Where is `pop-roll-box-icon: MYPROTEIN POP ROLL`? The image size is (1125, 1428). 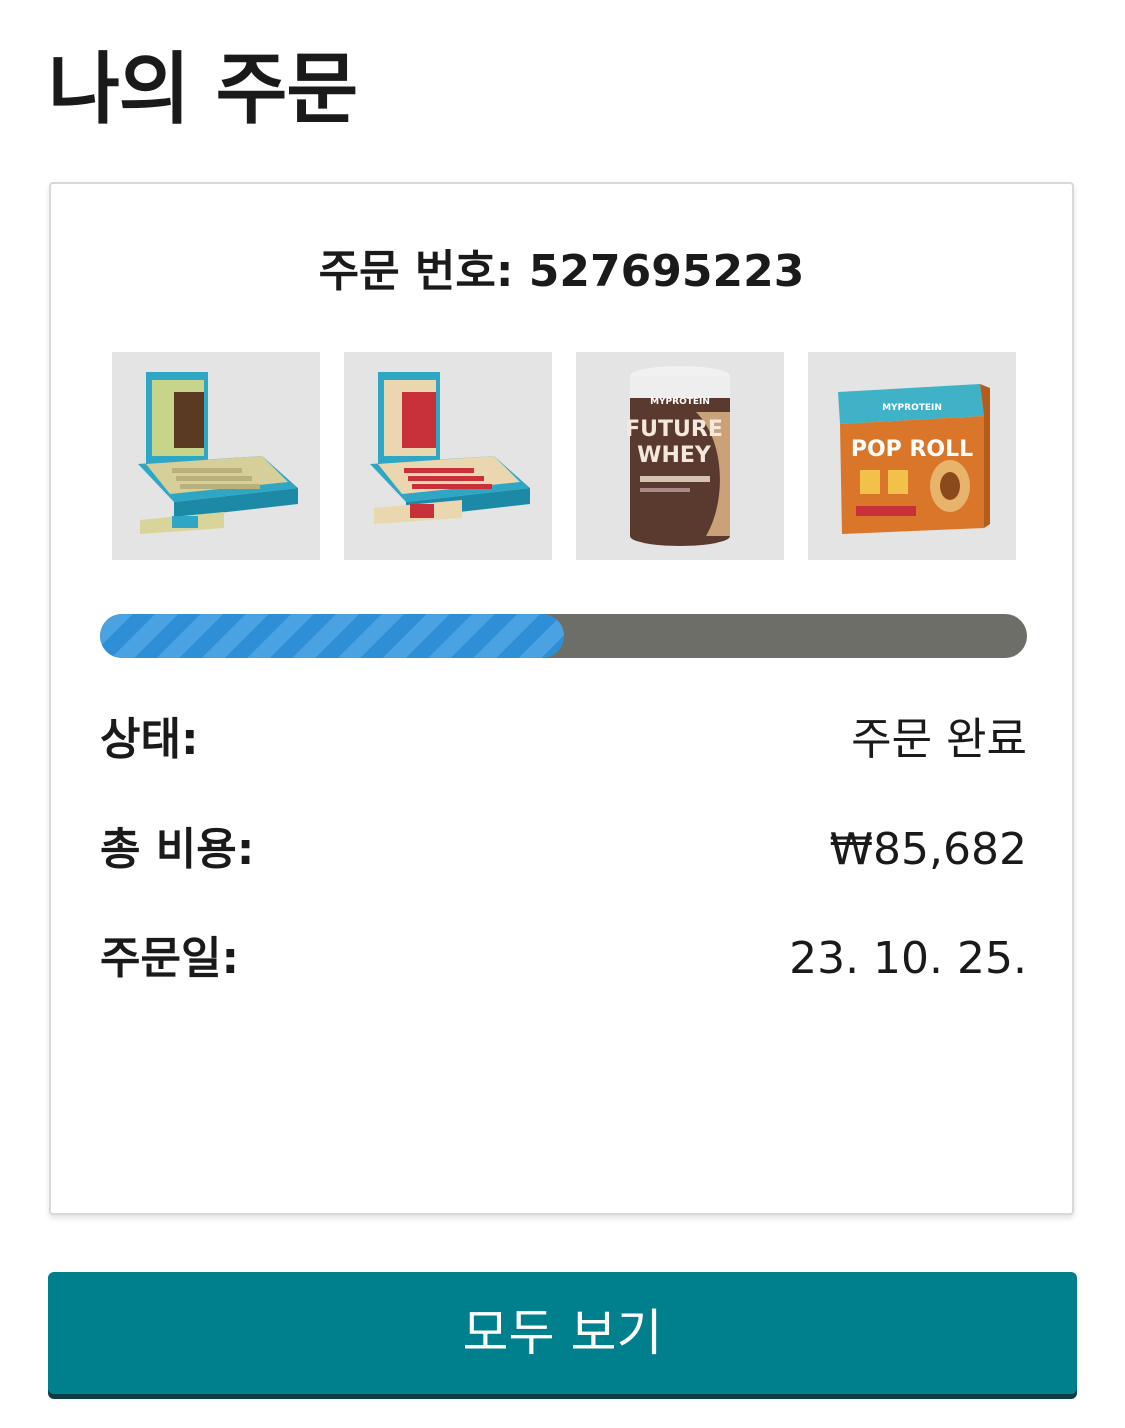
pop-roll-box-icon: MYPROTEIN POP ROLL is located at coordinates (912, 456).